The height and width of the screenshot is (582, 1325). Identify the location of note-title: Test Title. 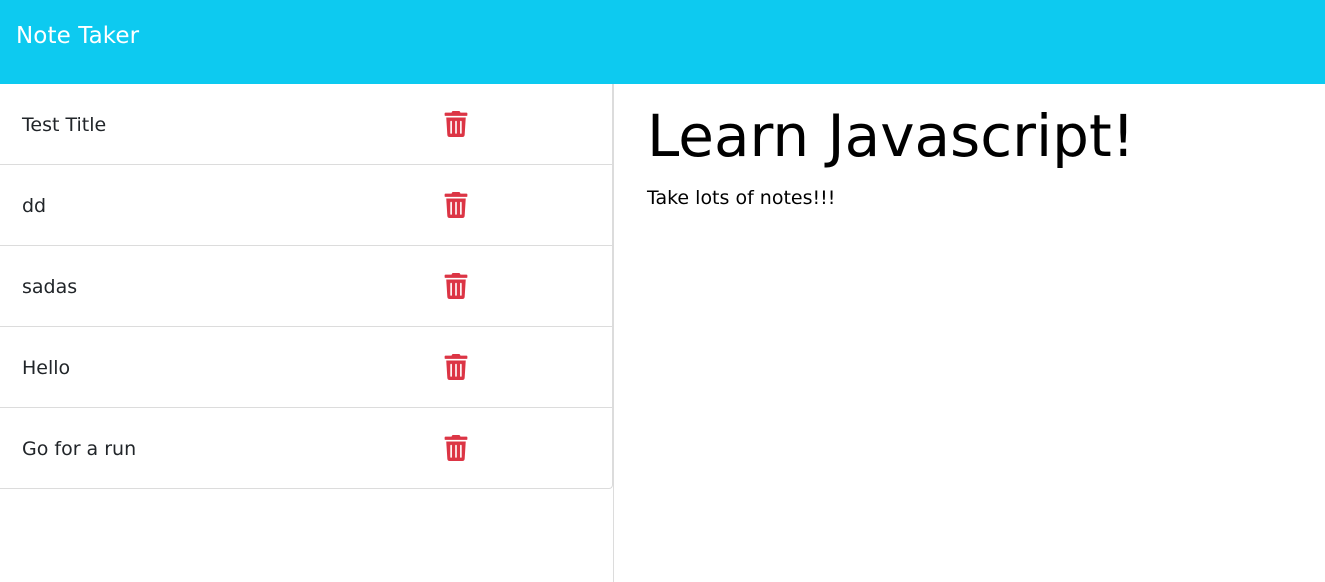
(64, 125).